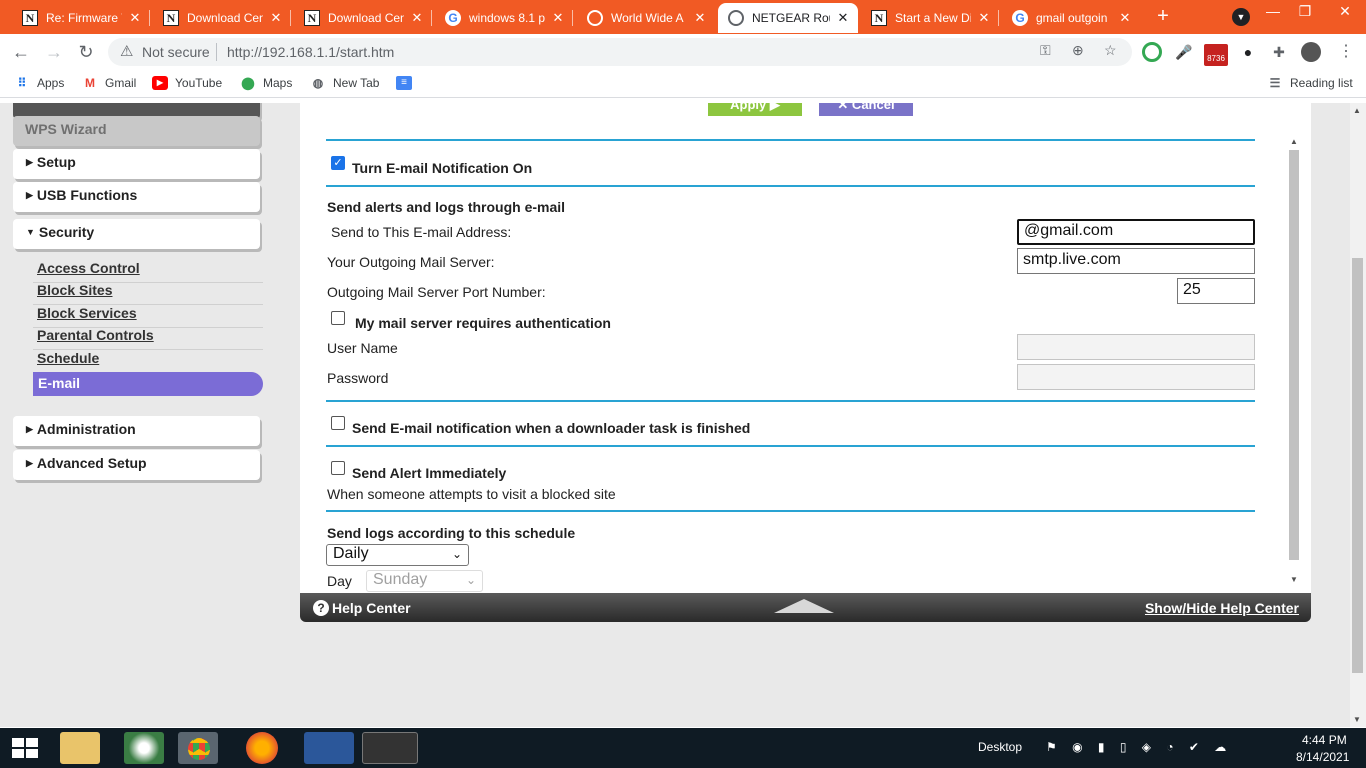 The width and height of the screenshot is (1366, 768). What do you see at coordinates (187, 83) in the screenshot?
I see `bookmark-youtube: ▶ YouTube` at bounding box center [187, 83].